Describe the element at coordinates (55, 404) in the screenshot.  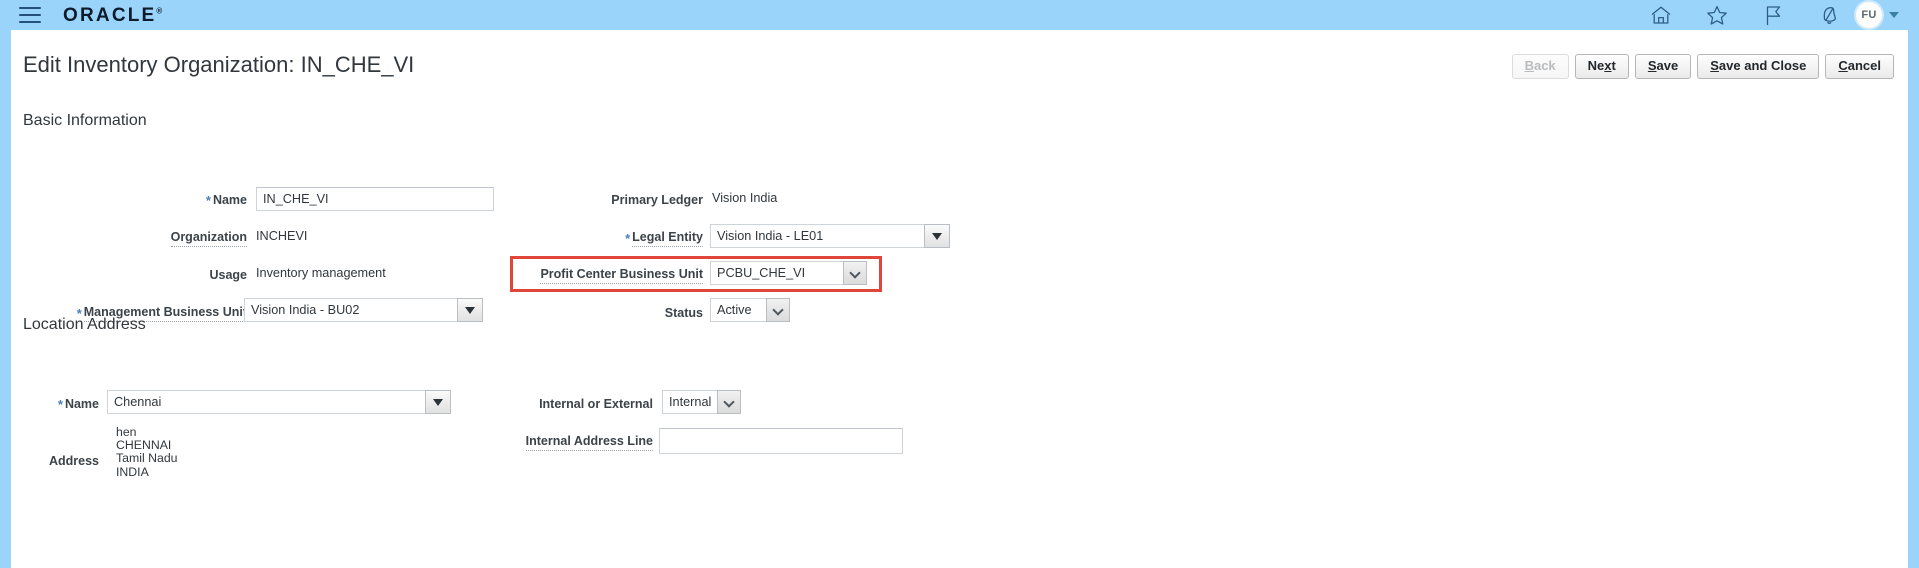
I see `field-location-name-label-group: * Name` at that location.